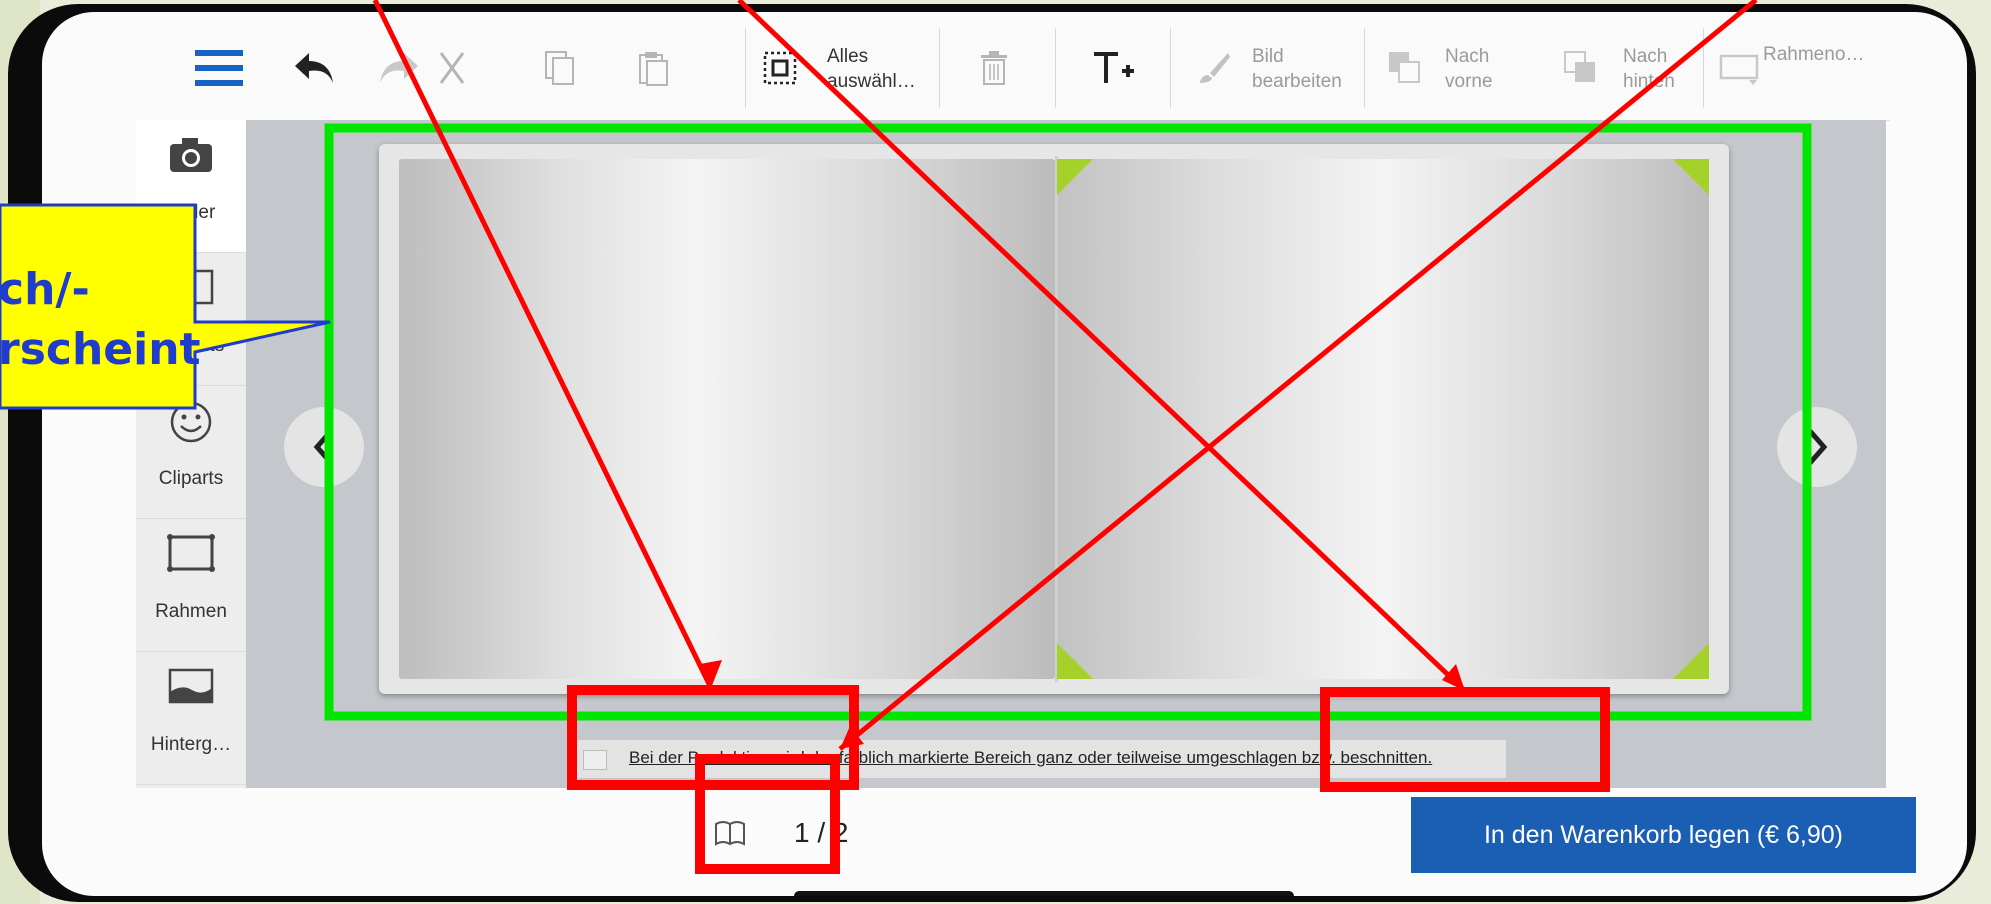  I want to click on clipboard-icon, so click(653, 69).